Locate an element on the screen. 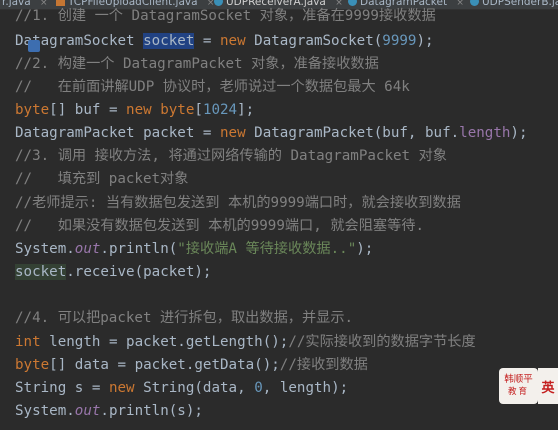 The image size is (558, 430). code-token: , length); is located at coordinates (305, 388).